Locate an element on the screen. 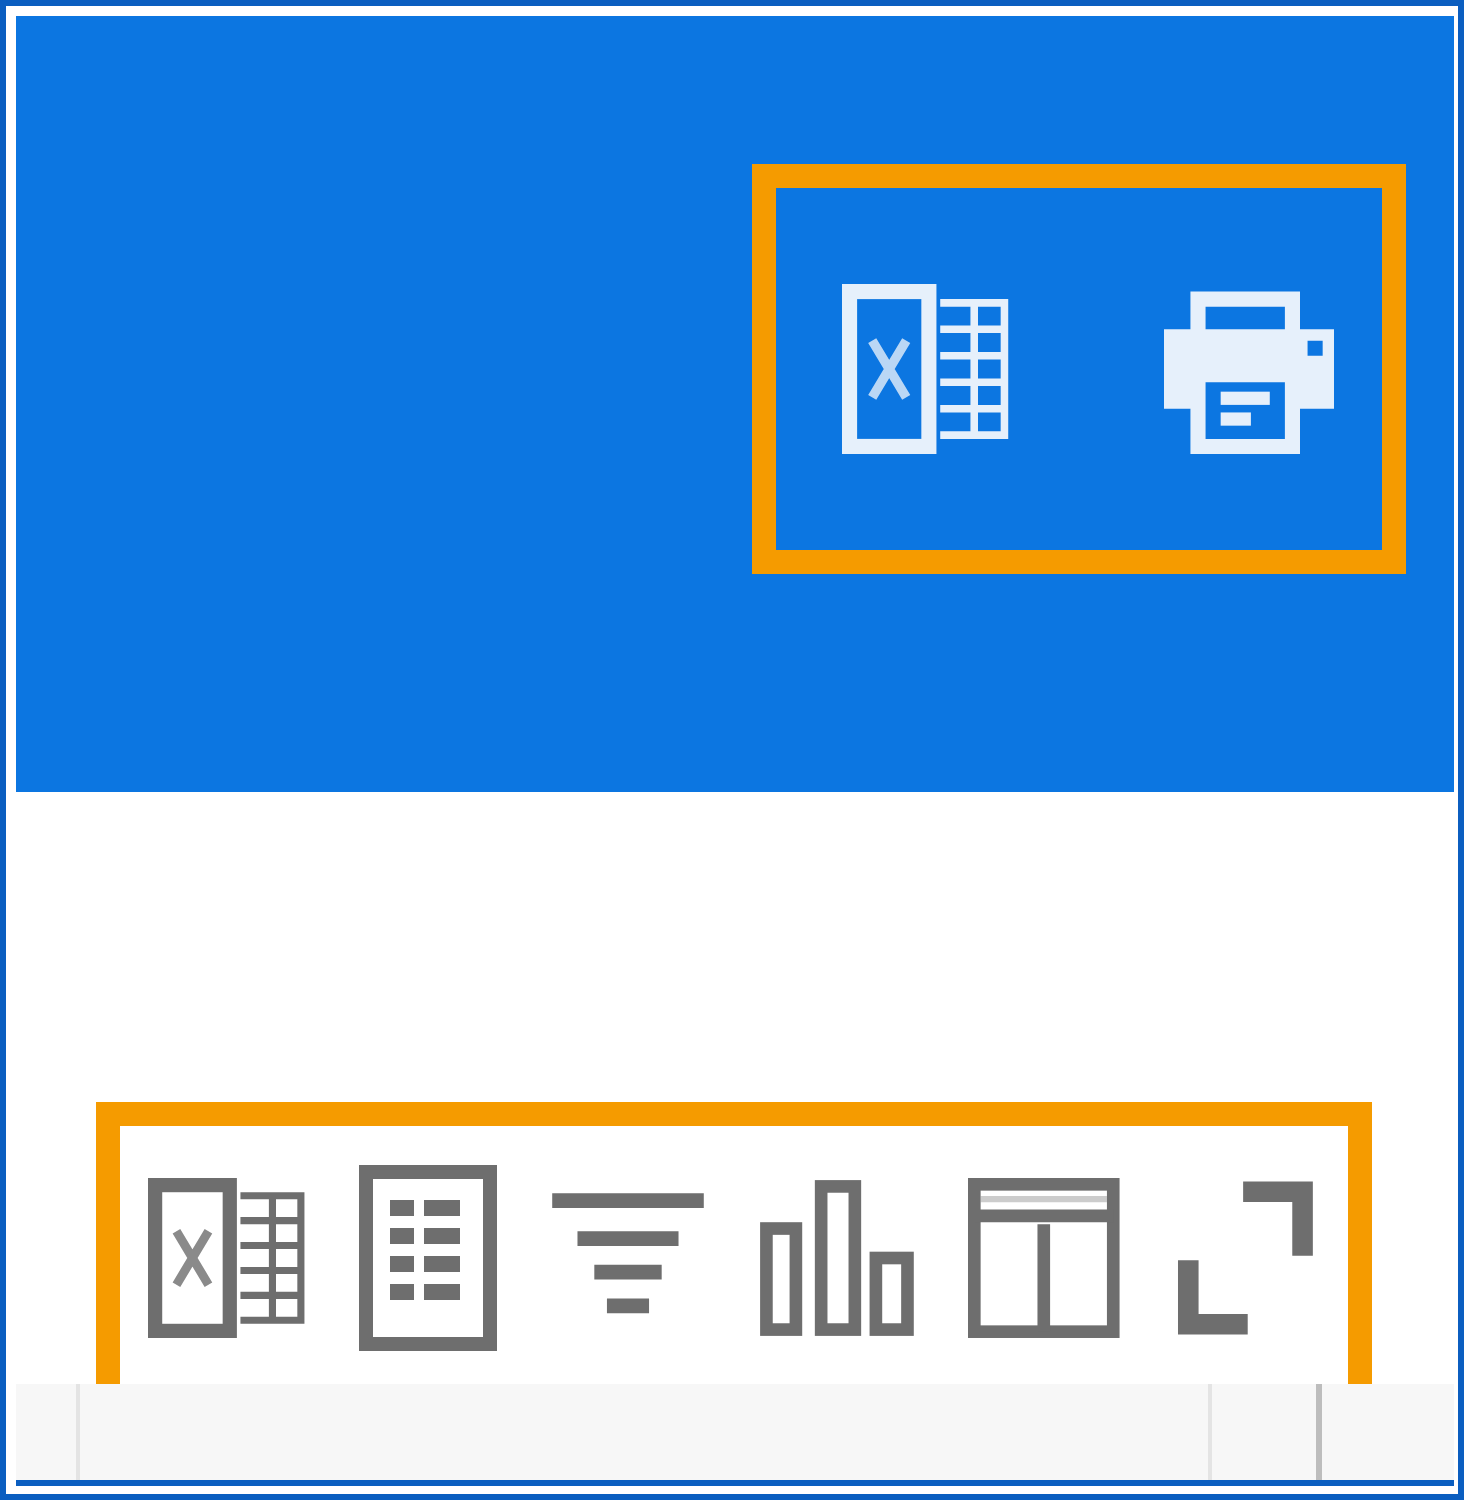  table-icon is located at coordinates (427, 1257).